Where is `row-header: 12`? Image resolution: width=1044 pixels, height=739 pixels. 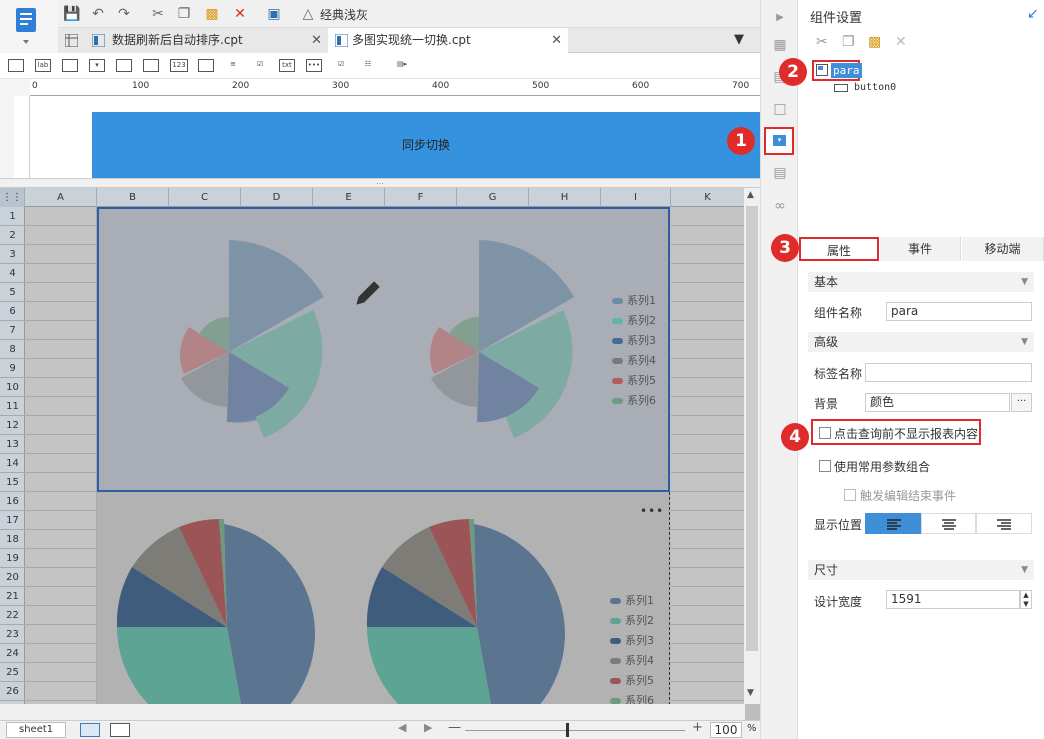
row-header: 12 is located at coordinates (12, 425).